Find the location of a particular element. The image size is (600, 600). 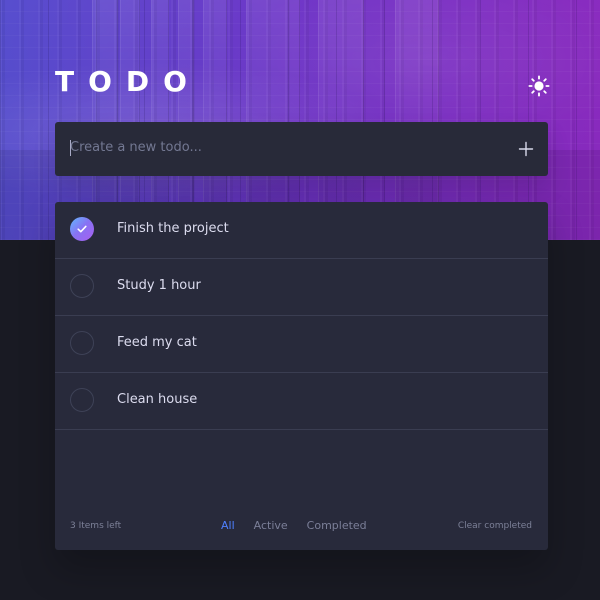

items-left-count: 3 Items left is located at coordinates (96, 526).